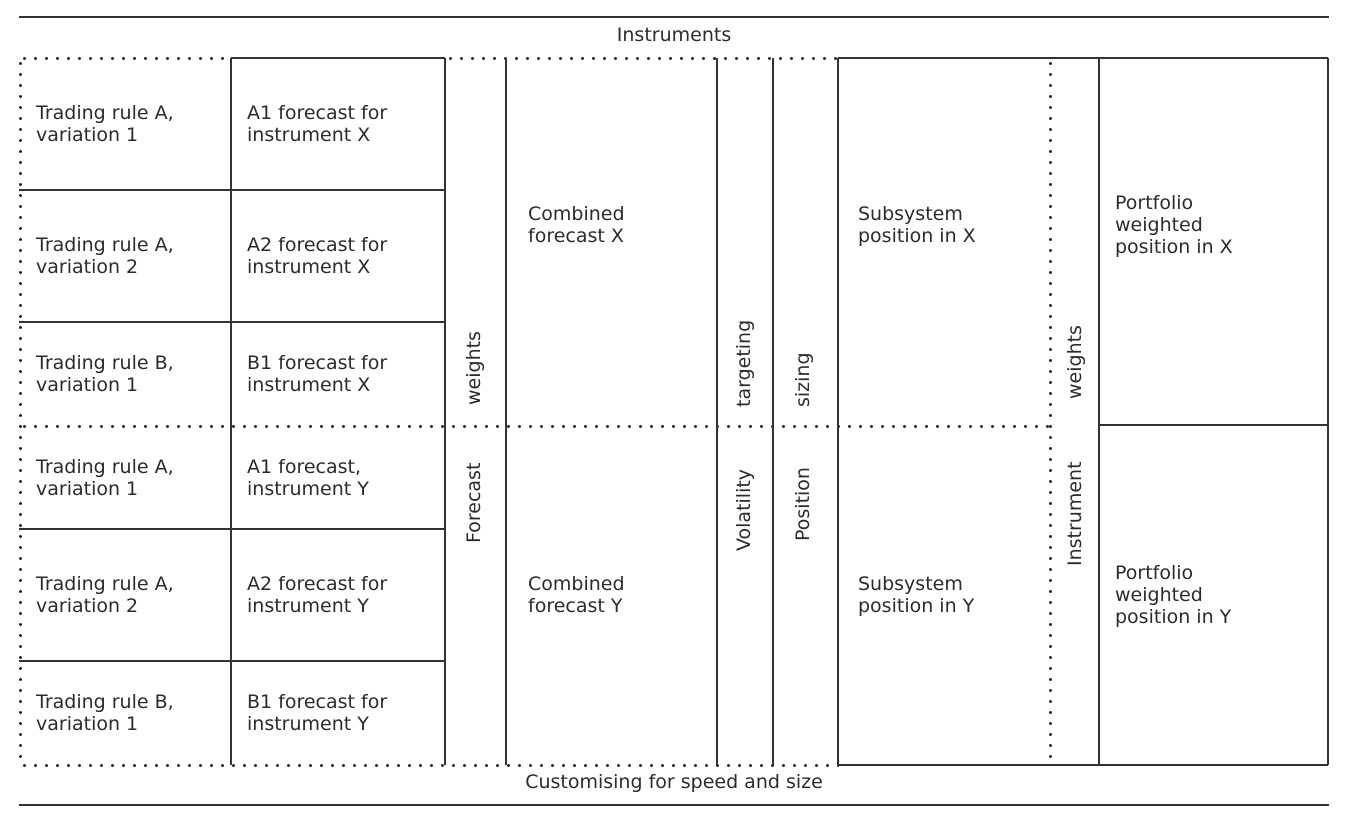 Image resolution: width=1354 pixels, height=822 pixels. What do you see at coordinates (576, 595) in the screenshot?
I see `combined-forecast-y: Combined forecast Y` at bounding box center [576, 595].